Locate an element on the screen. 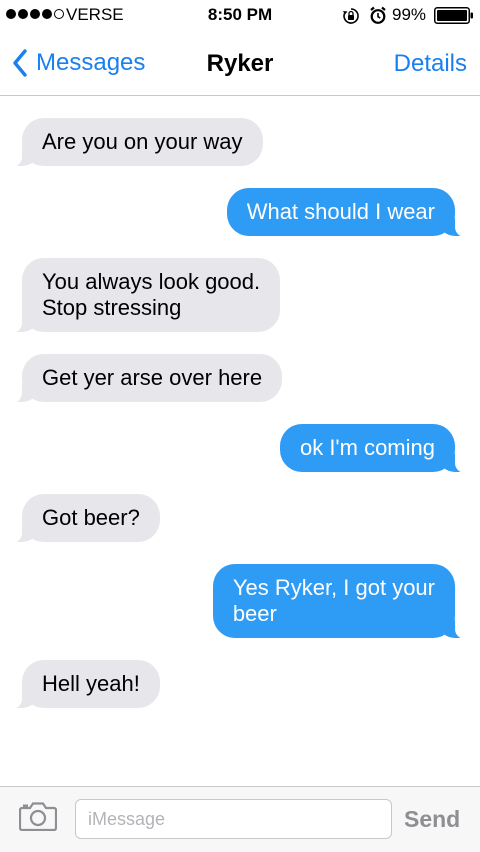 The width and height of the screenshot is (480, 852). message-bubble-incoming: Get yer arse over here is located at coordinates (145, 378).